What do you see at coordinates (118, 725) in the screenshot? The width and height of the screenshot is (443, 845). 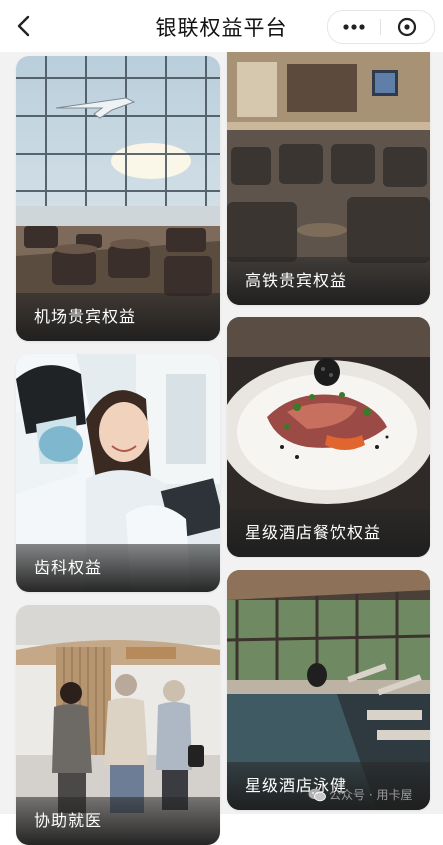 I see `benefit-card-medical-assistance: 协助就医` at bounding box center [118, 725].